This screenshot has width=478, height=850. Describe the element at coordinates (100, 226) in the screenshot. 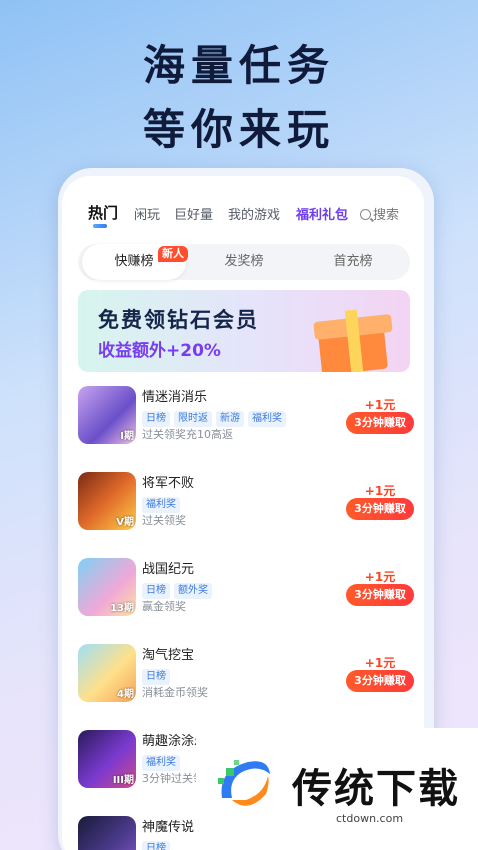

I see `active-tab-indicator` at that location.